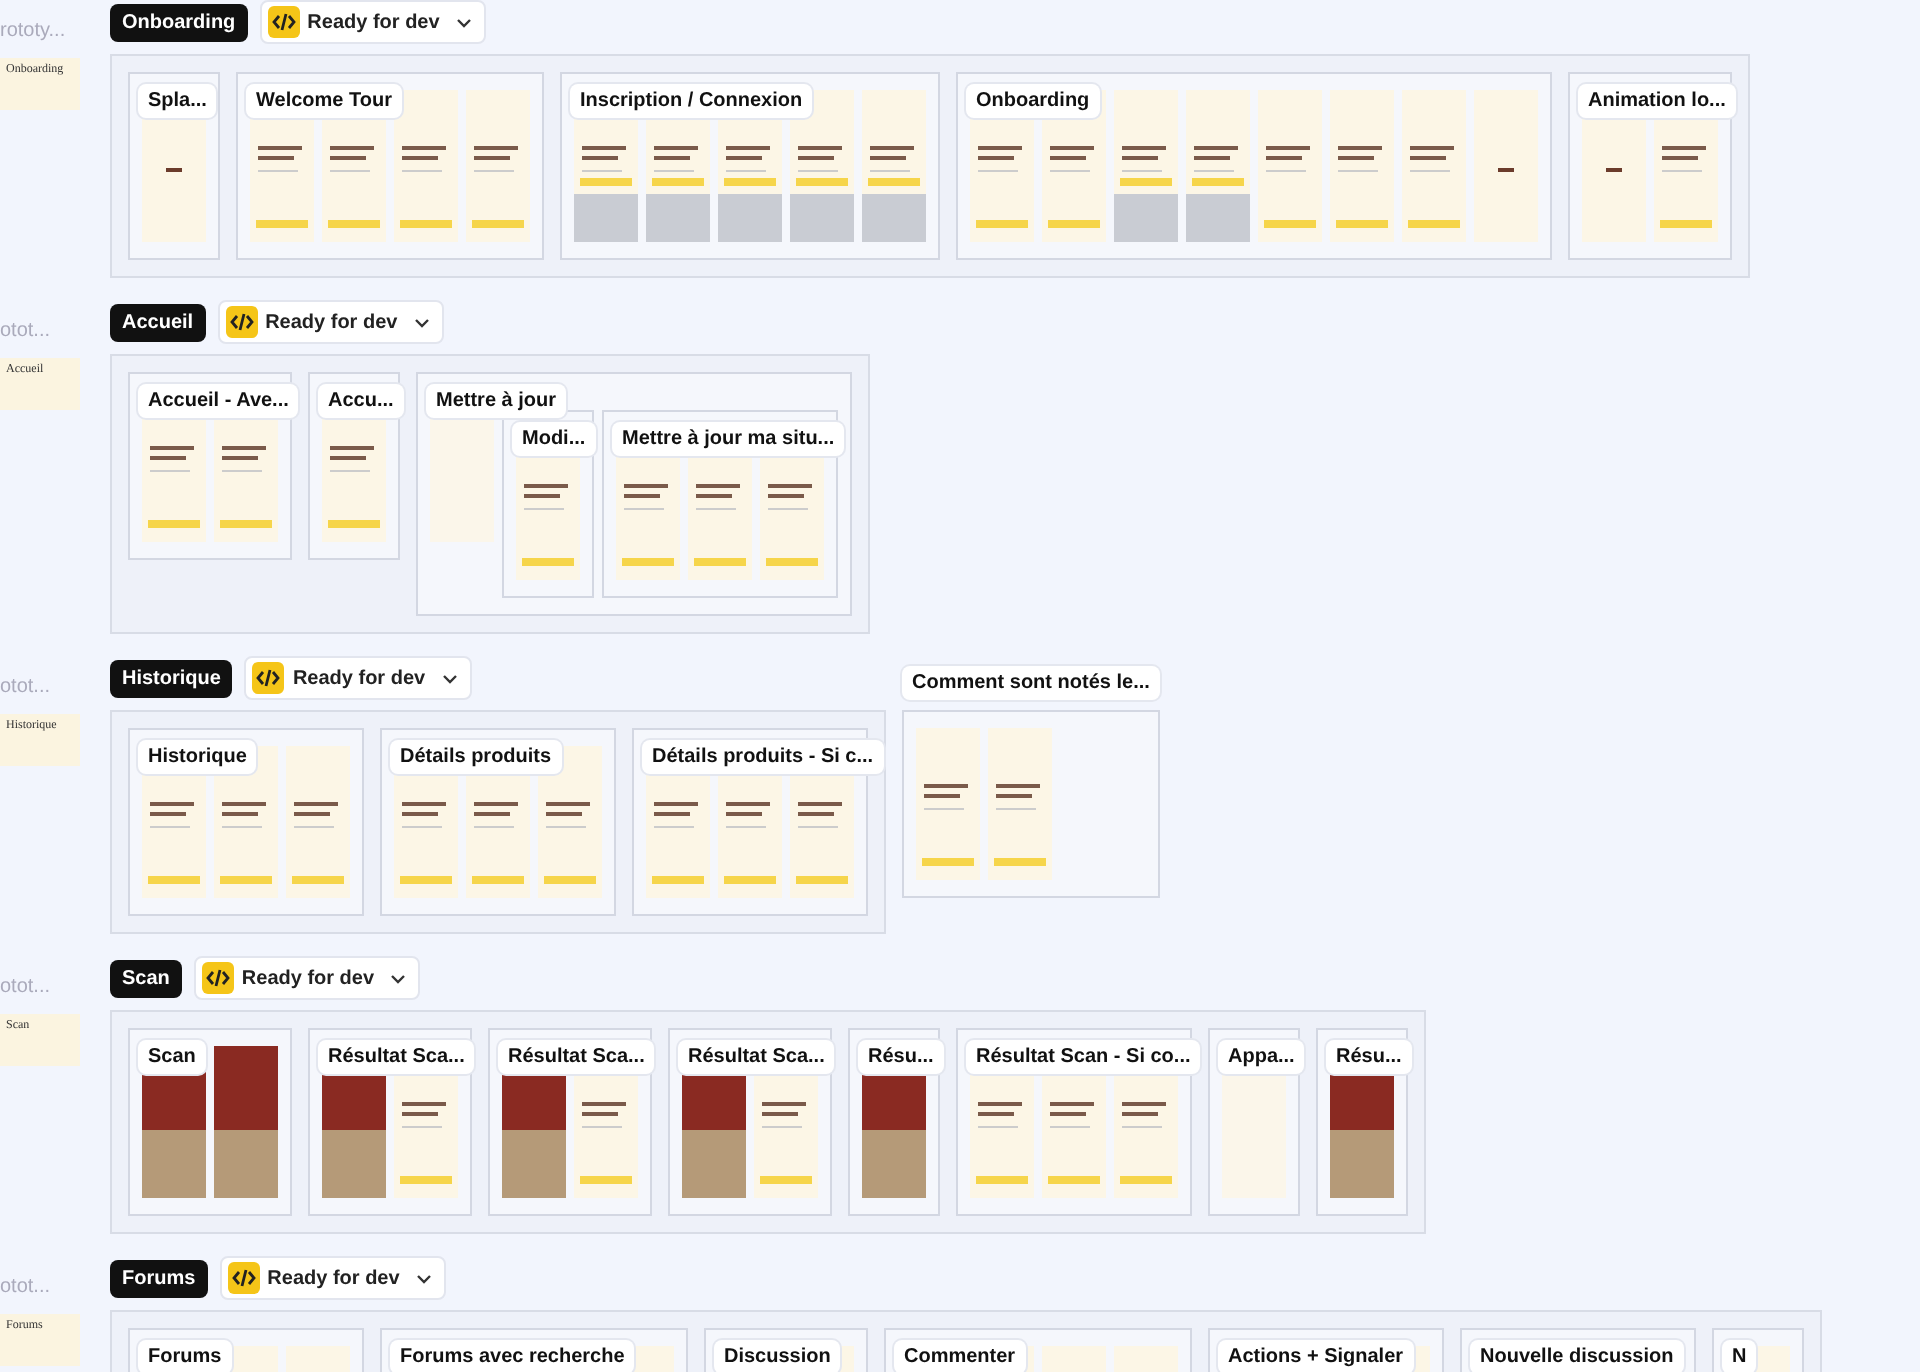  I want to click on section-title: Historique, so click(171, 678).